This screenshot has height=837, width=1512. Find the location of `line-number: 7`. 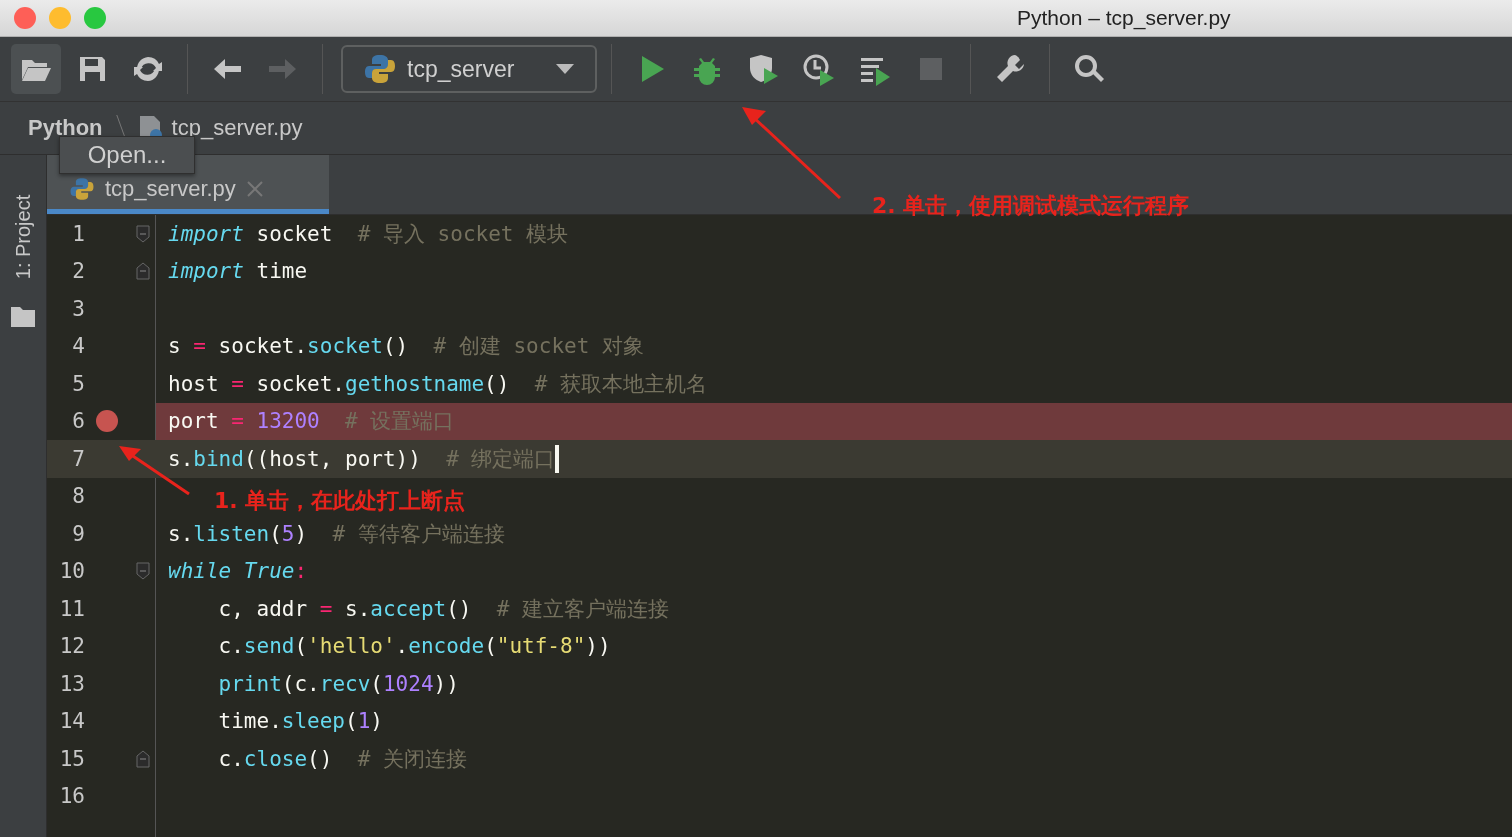

line-number: 7 is located at coordinates (78, 458).